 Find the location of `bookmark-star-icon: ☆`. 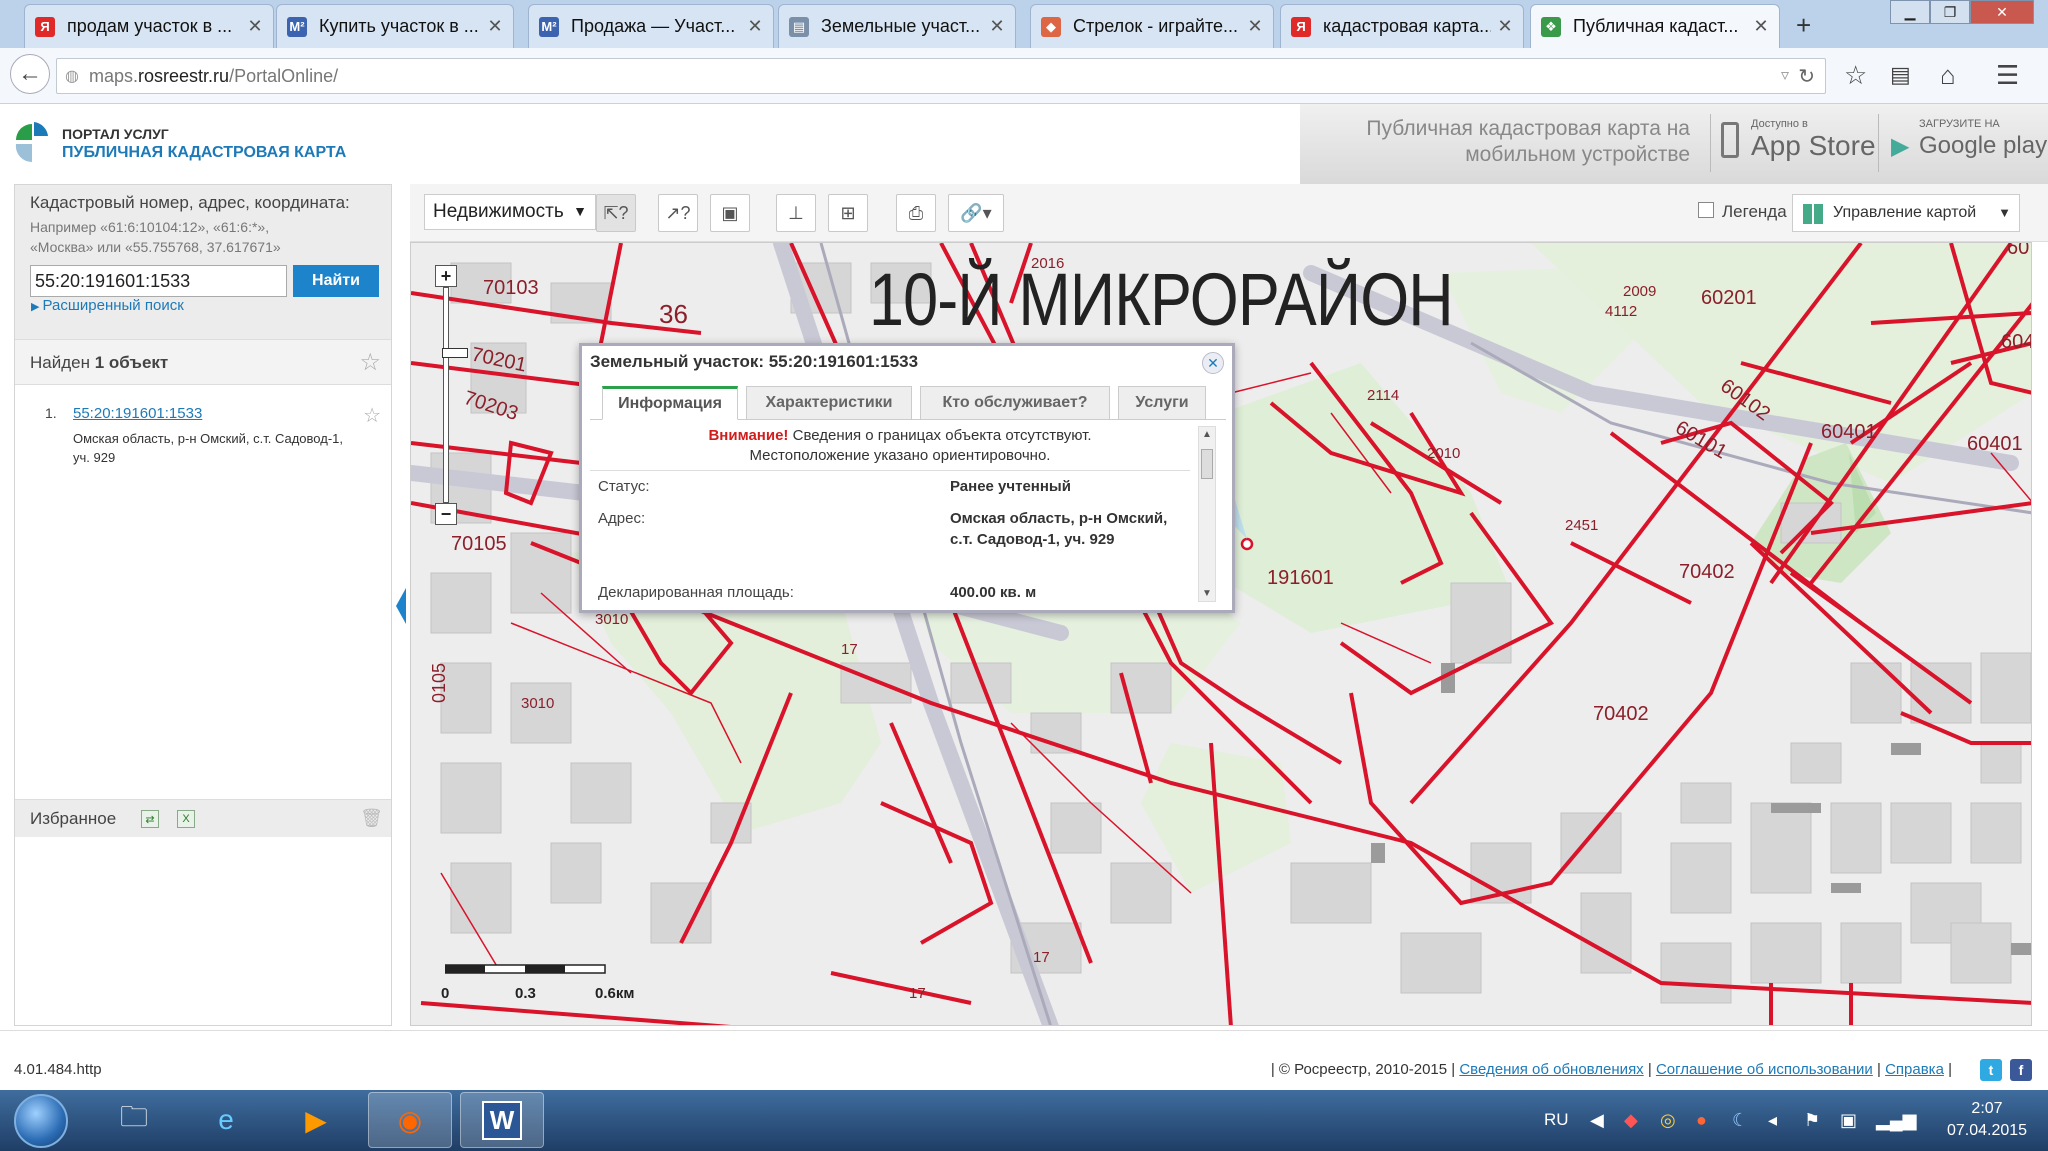

bookmark-star-icon: ☆ is located at coordinates (1855, 75).